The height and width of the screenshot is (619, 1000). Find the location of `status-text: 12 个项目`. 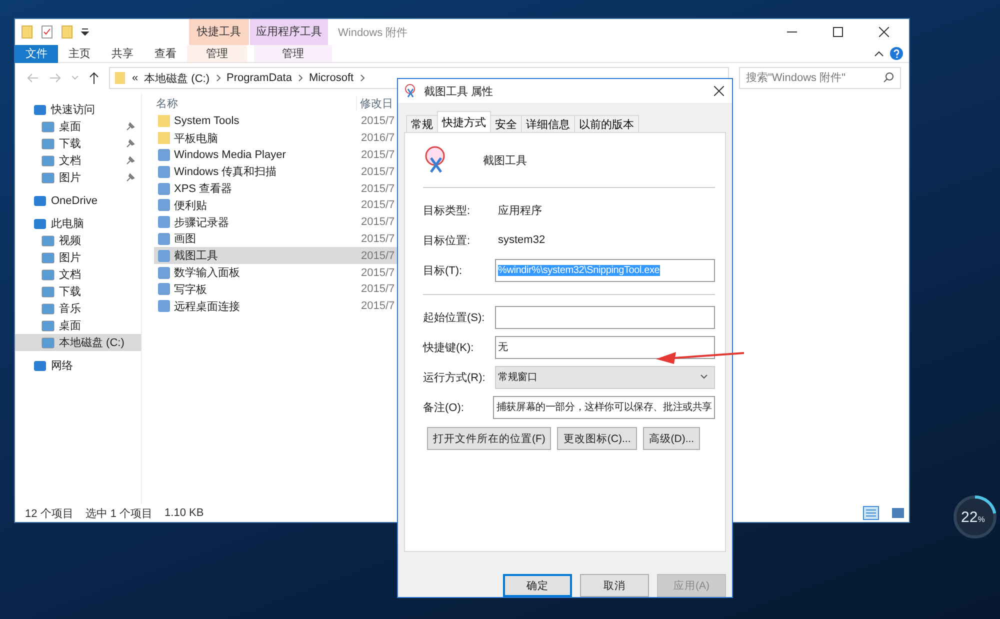

status-text: 12 个项目 is located at coordinates (49, 513).